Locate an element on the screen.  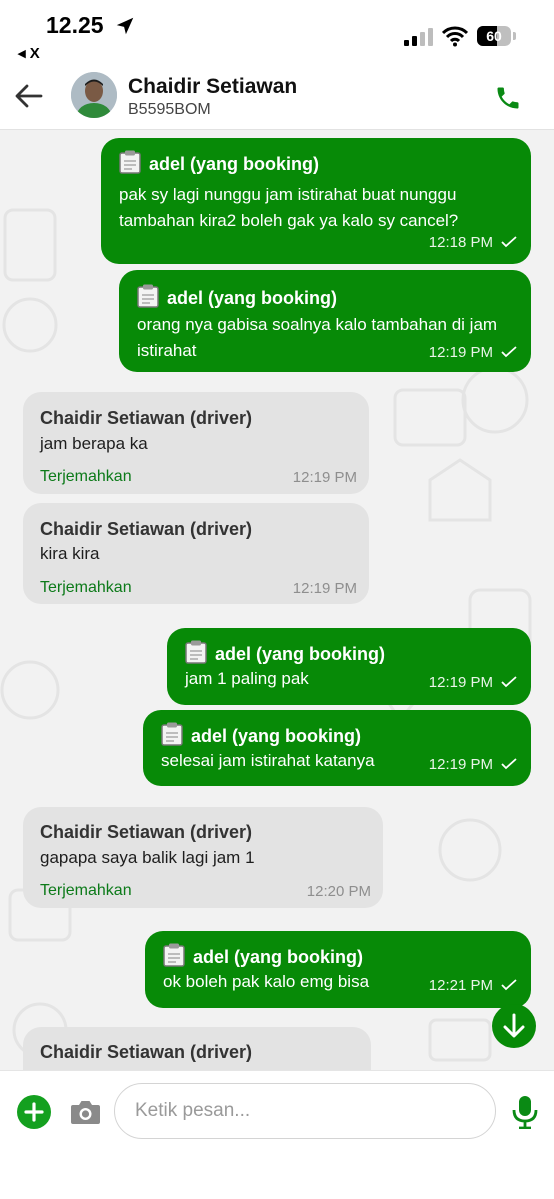
message-meta: 12:21 PM is located at coordinates (473, 985).